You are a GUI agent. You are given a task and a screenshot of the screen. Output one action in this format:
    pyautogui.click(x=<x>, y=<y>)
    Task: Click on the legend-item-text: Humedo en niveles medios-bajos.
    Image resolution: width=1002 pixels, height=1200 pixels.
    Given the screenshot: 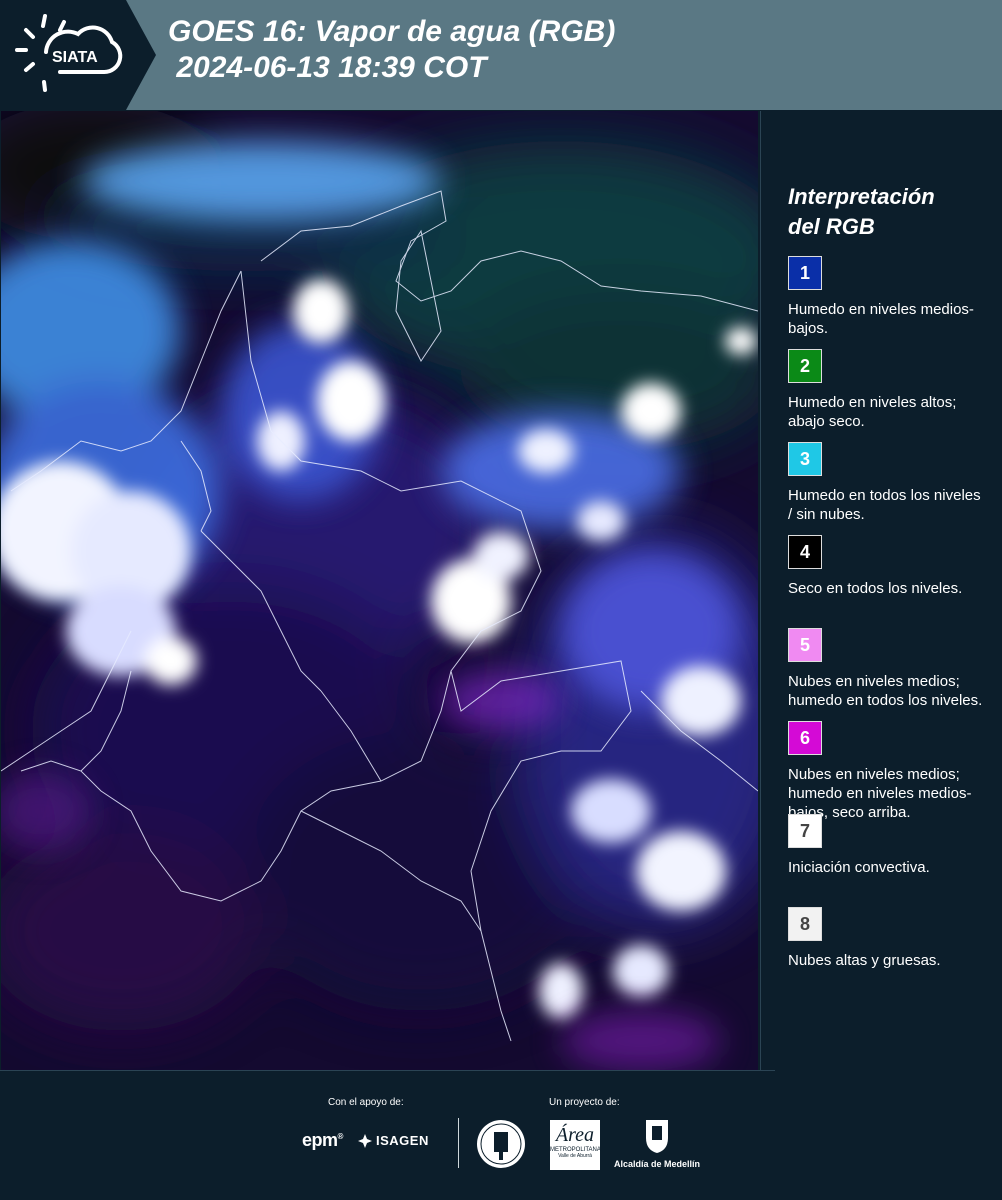 What is the action you would take?
    pyautogui.click(x=881, y=319)
    